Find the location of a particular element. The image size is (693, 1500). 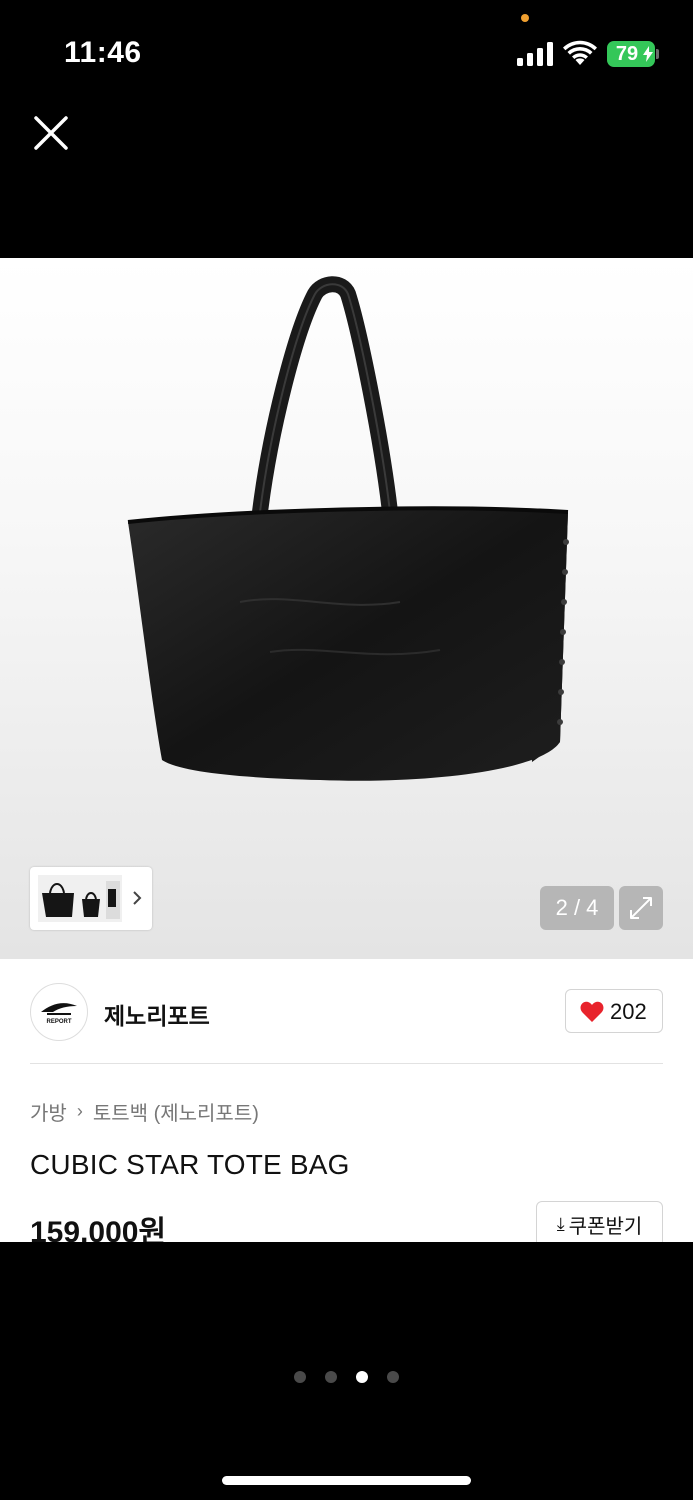

like-button: 202 is located at coordinates (614, 1011).